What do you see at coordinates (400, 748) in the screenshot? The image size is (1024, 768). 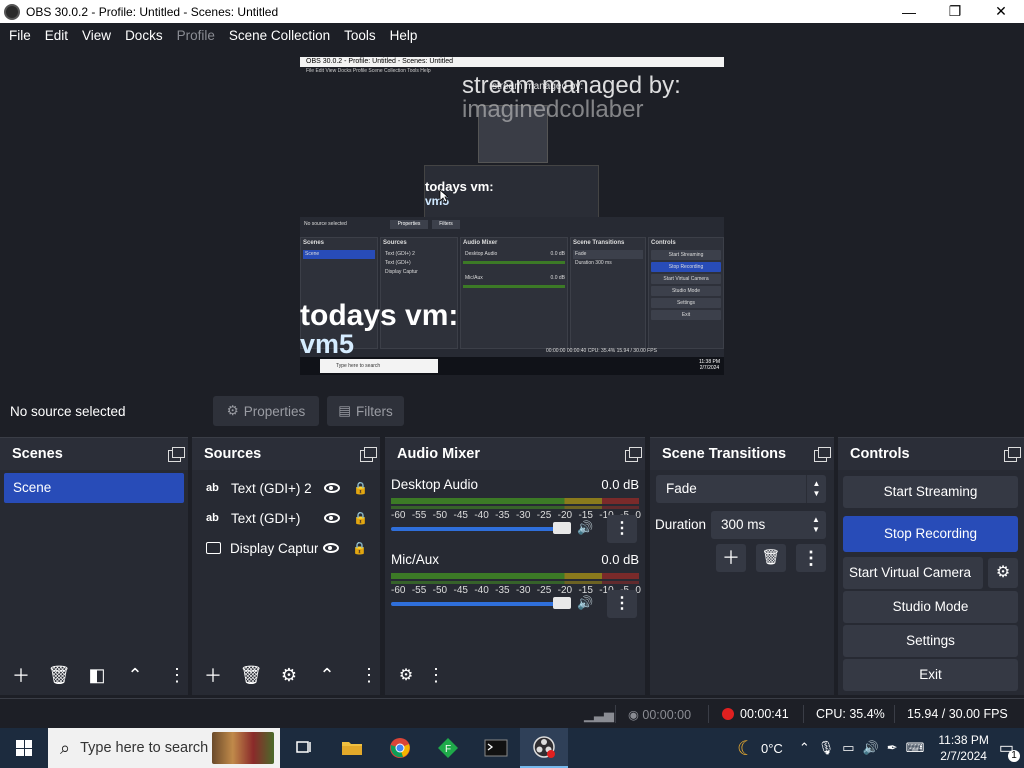 I see `chrome-icon` at bounding box center [400, 748].